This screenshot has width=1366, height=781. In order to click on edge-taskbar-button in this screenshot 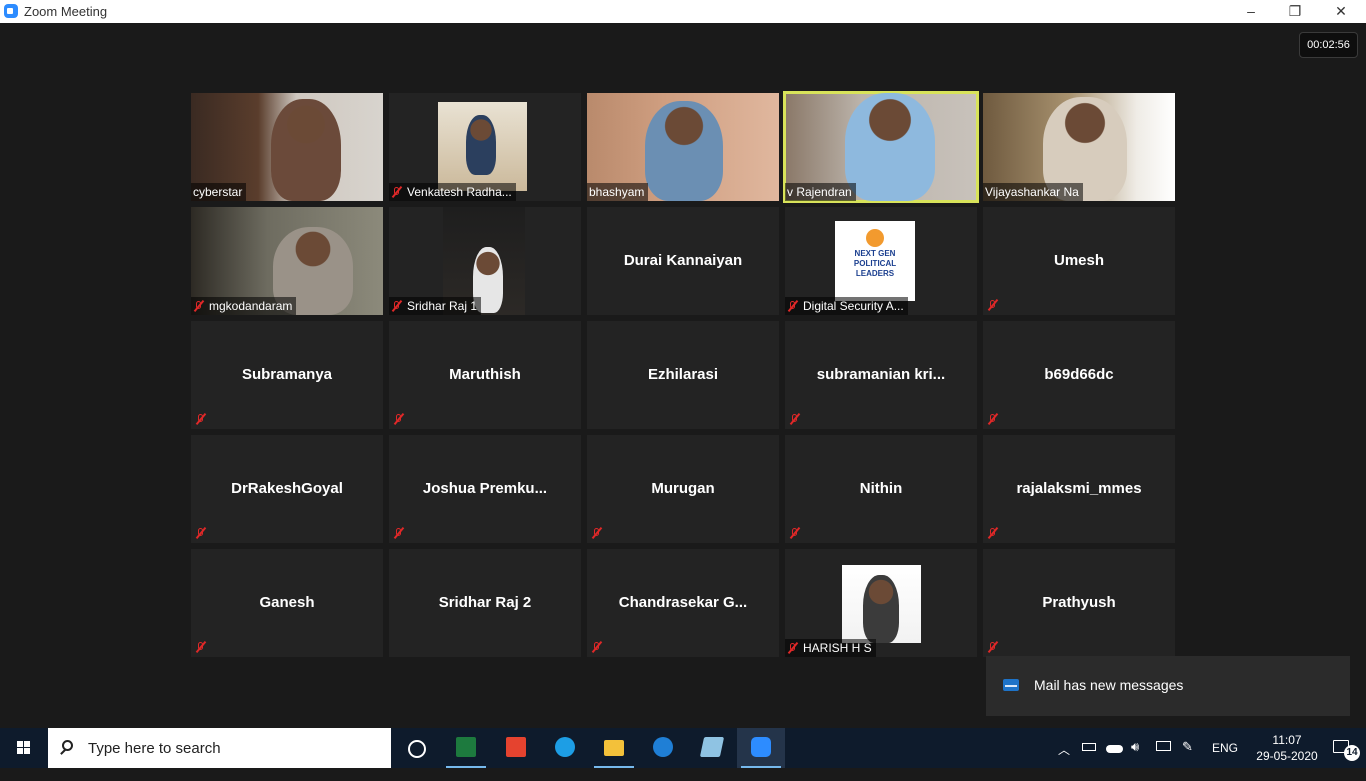, I will do `click(663, 748)`.